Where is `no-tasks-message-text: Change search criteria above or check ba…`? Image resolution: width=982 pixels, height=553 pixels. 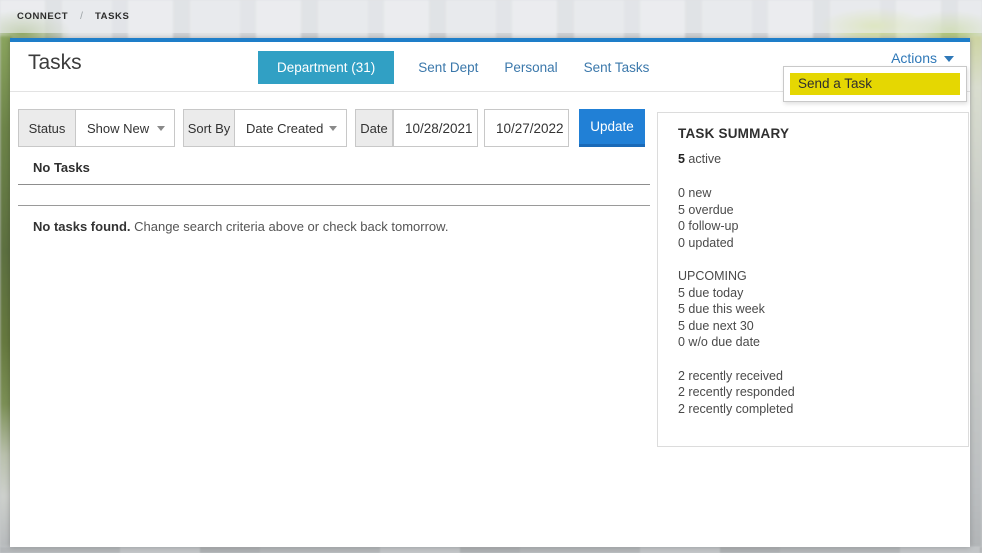
no-tasks-message-text: Change search criteria above or check ba… is located at coordinates (289, 226).